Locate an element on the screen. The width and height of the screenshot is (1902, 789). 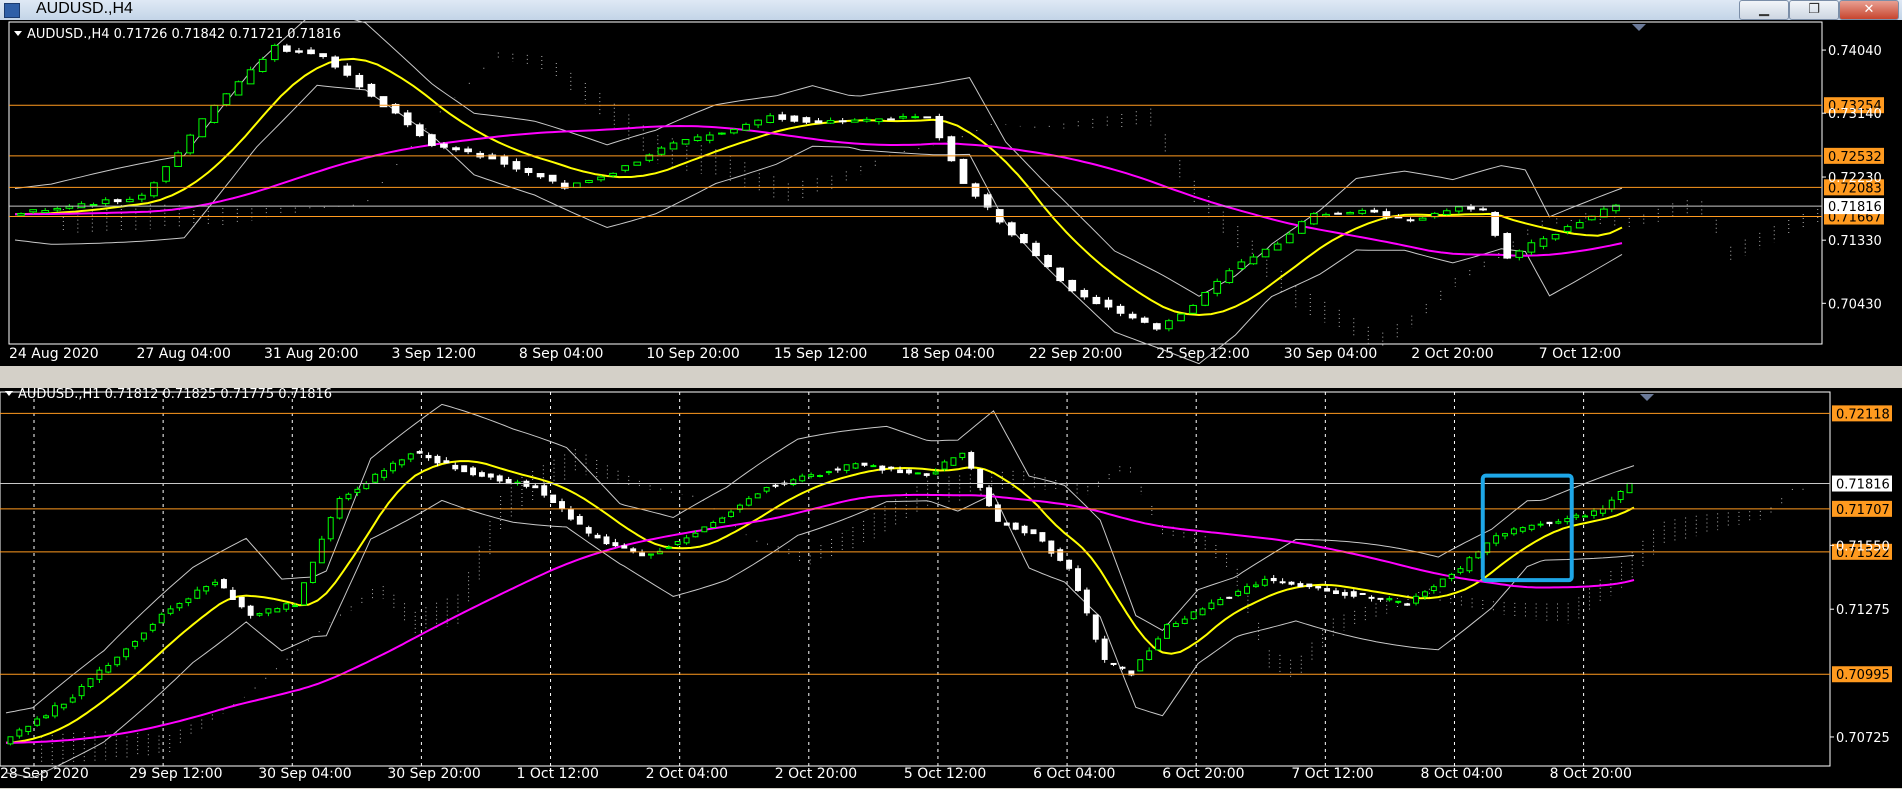
maximize-button: ❐ is located at coordinates (1814, 10).